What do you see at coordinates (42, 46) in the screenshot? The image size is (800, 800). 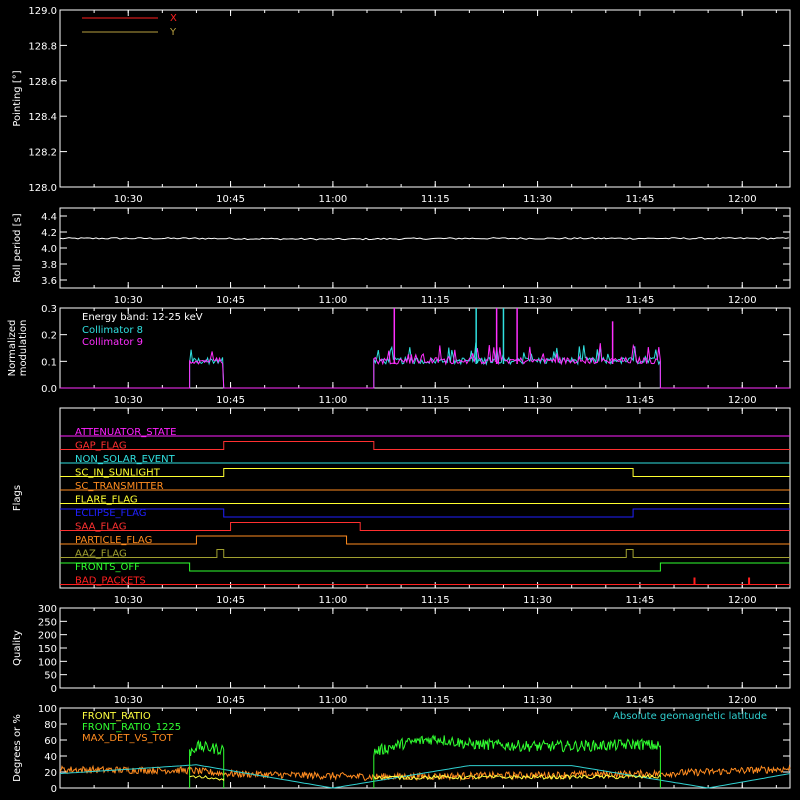 I see `pointing-y-tick-label: 128.8` at bounding box center [42, 46].